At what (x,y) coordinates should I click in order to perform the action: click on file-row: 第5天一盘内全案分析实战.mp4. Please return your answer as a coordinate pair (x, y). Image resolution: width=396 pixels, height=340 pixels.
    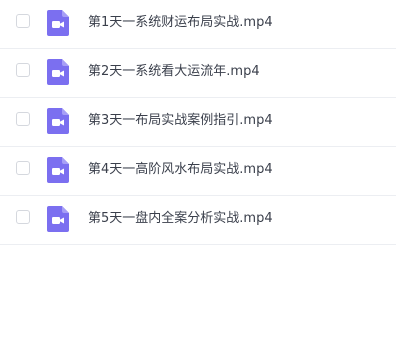
    Looking at the image, I should click on (198, 220).